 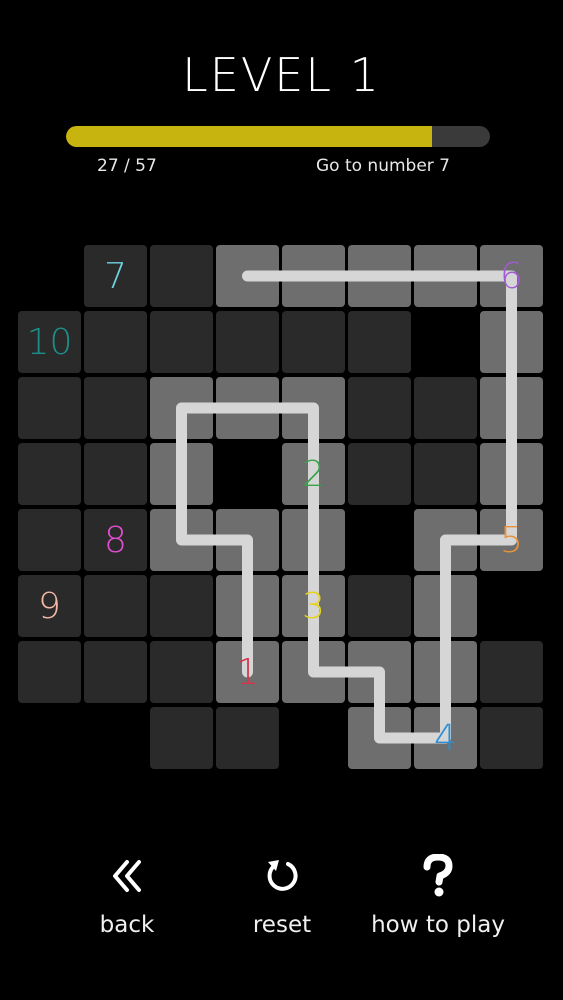 I want to click on reset-button: reset, so click(x=282, y=894).